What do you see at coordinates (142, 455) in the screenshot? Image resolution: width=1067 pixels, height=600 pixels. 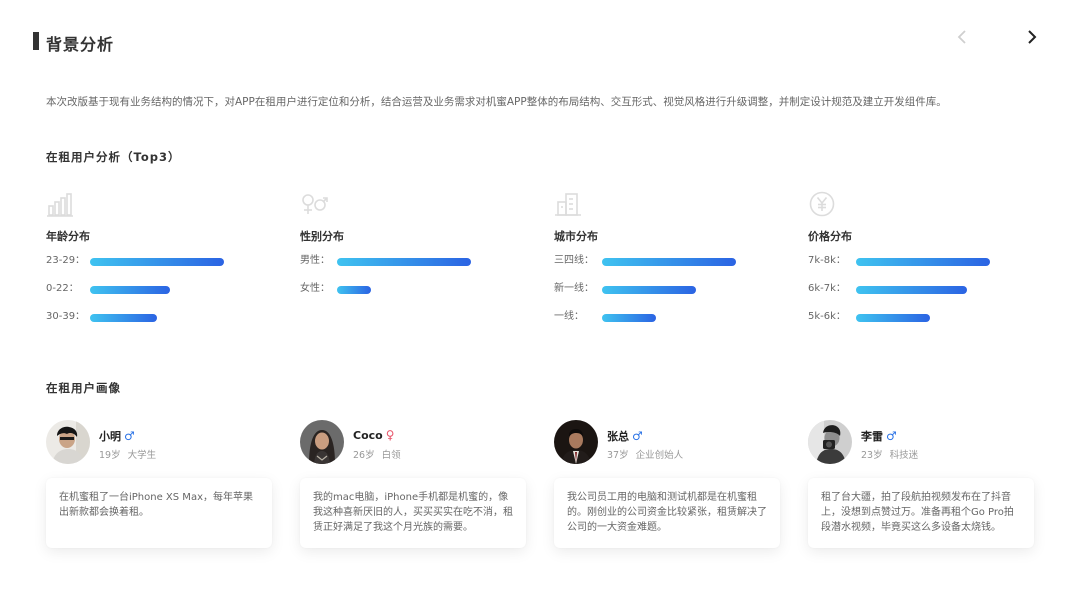 I see `persona-tag: 大学生` at bounding box center [142, 455].